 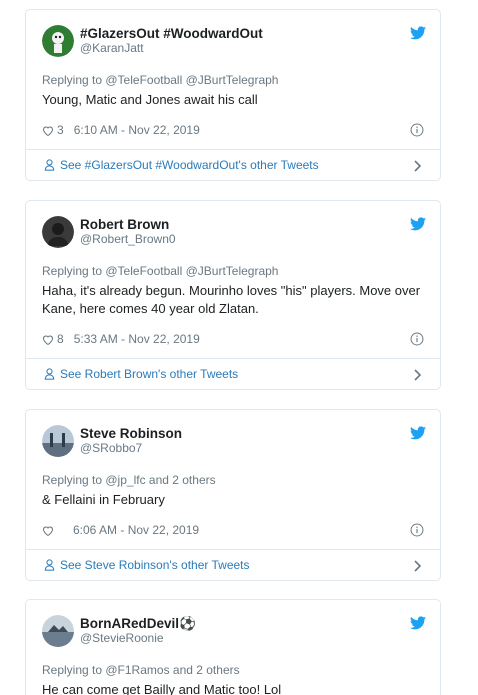 What do you see at coordinates (149, 374) in the screenshot?
I see `see-other-tweets-label: See Robert Brown's other Tweets` at bounding box center [149, 374].